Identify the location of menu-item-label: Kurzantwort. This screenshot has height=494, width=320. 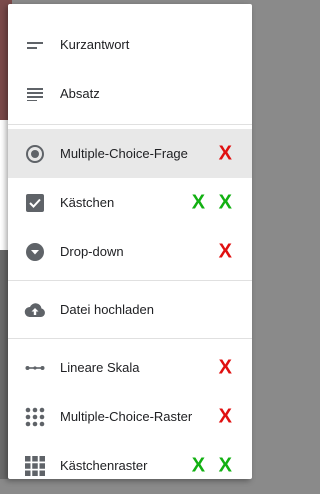
(95, 44).